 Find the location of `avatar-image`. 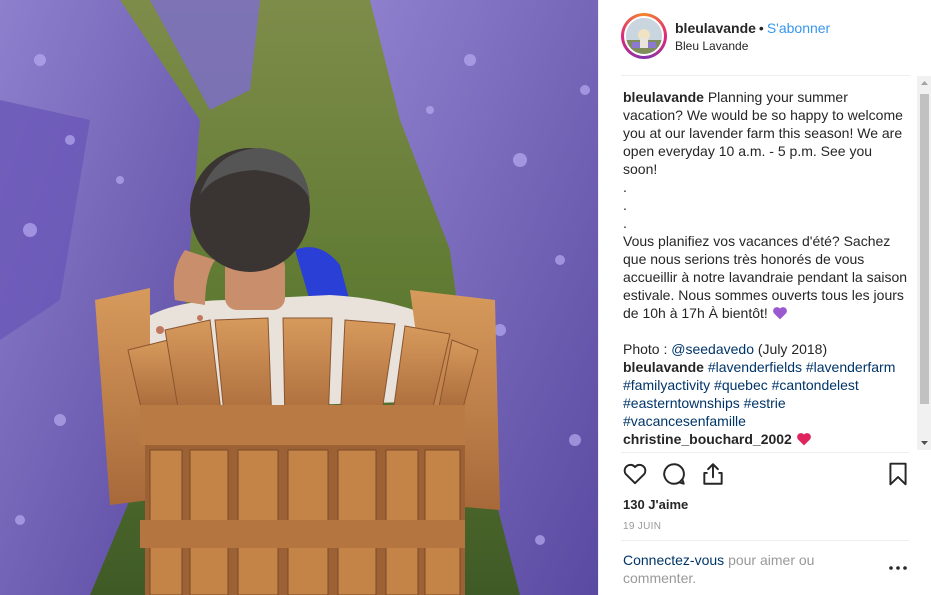

avatar-image is located at coordinates (644, 36).